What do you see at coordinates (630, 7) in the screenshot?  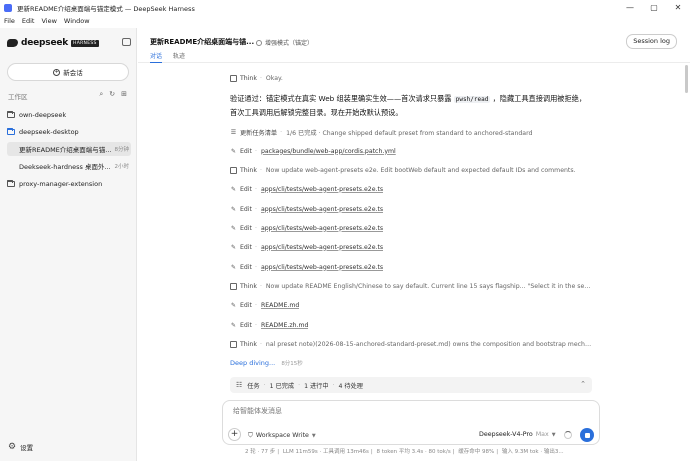 I see `minimize-button: —` at bounding box center [630, 7].